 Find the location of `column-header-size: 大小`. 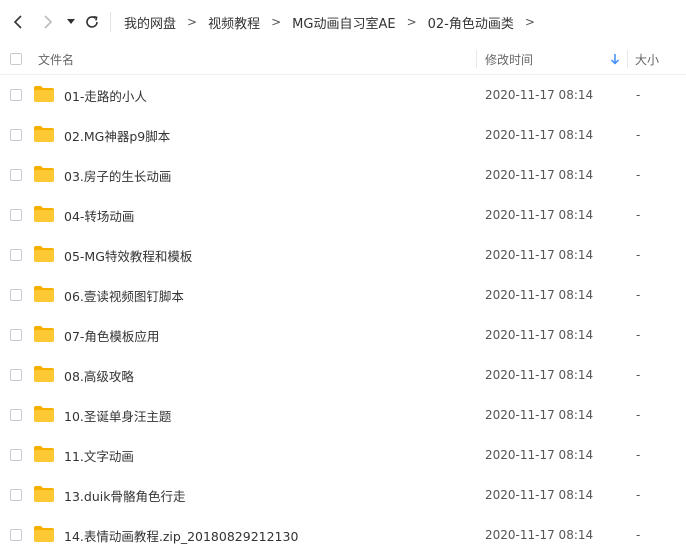

column-header-size: 大小 is located at coordinates (647, 59).